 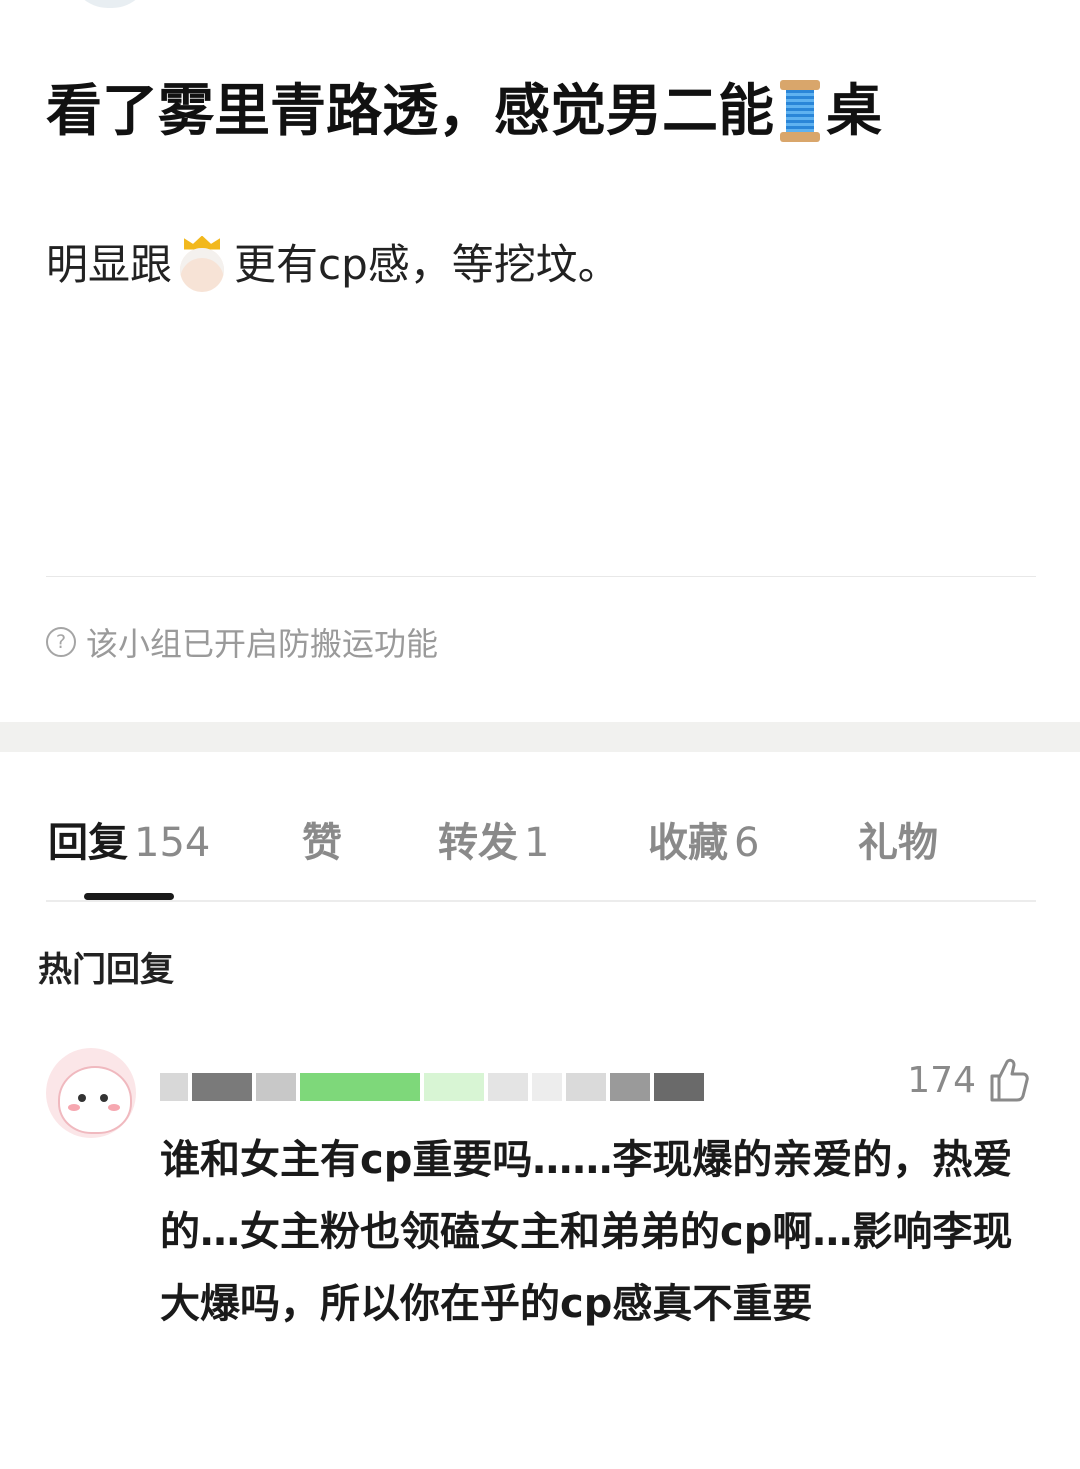 I want to click on tab-reposts: 转发 1, so click(x=493, y=839).